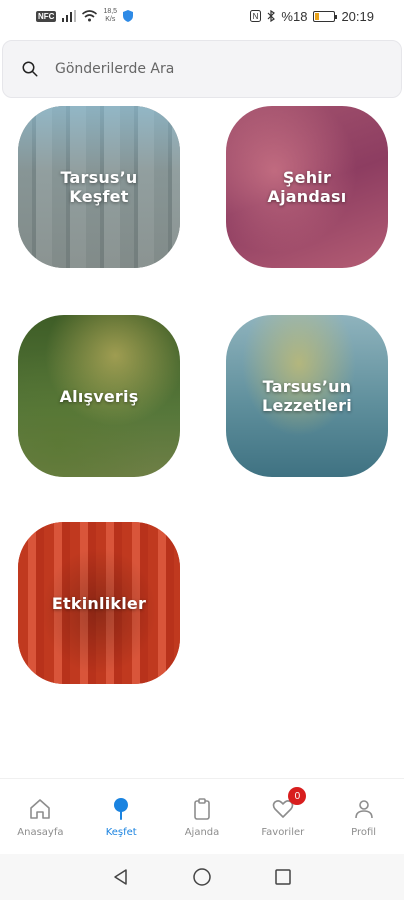 Image resolution: width=404 pixels, height=900 pixels. Describe the element at coordinates (40, 832) in the screenshot. I see `nav-label: Anasayfa` at that location.